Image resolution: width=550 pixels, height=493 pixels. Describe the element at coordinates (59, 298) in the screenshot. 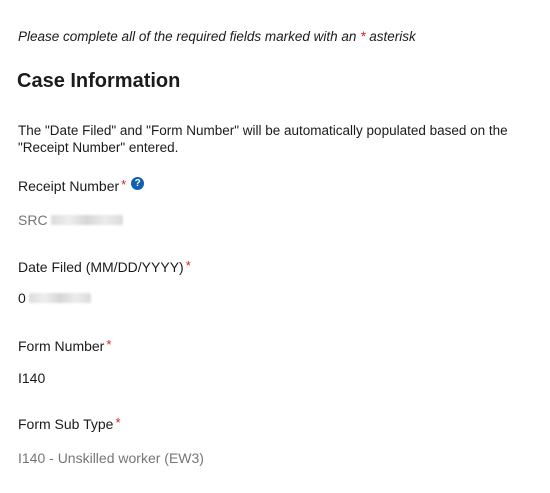

I see `redacted-date-filed` at that location.